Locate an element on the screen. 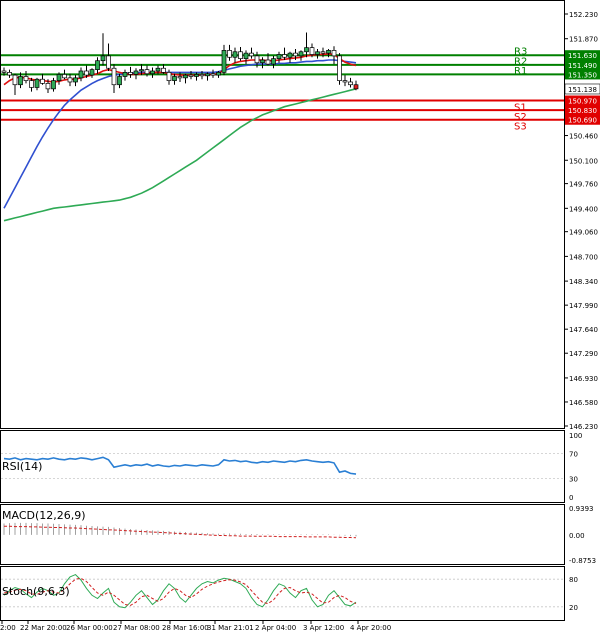 This screenshot has height=637, width=600. price-tick-label: 147.990 is located at coordinates (583, 306).